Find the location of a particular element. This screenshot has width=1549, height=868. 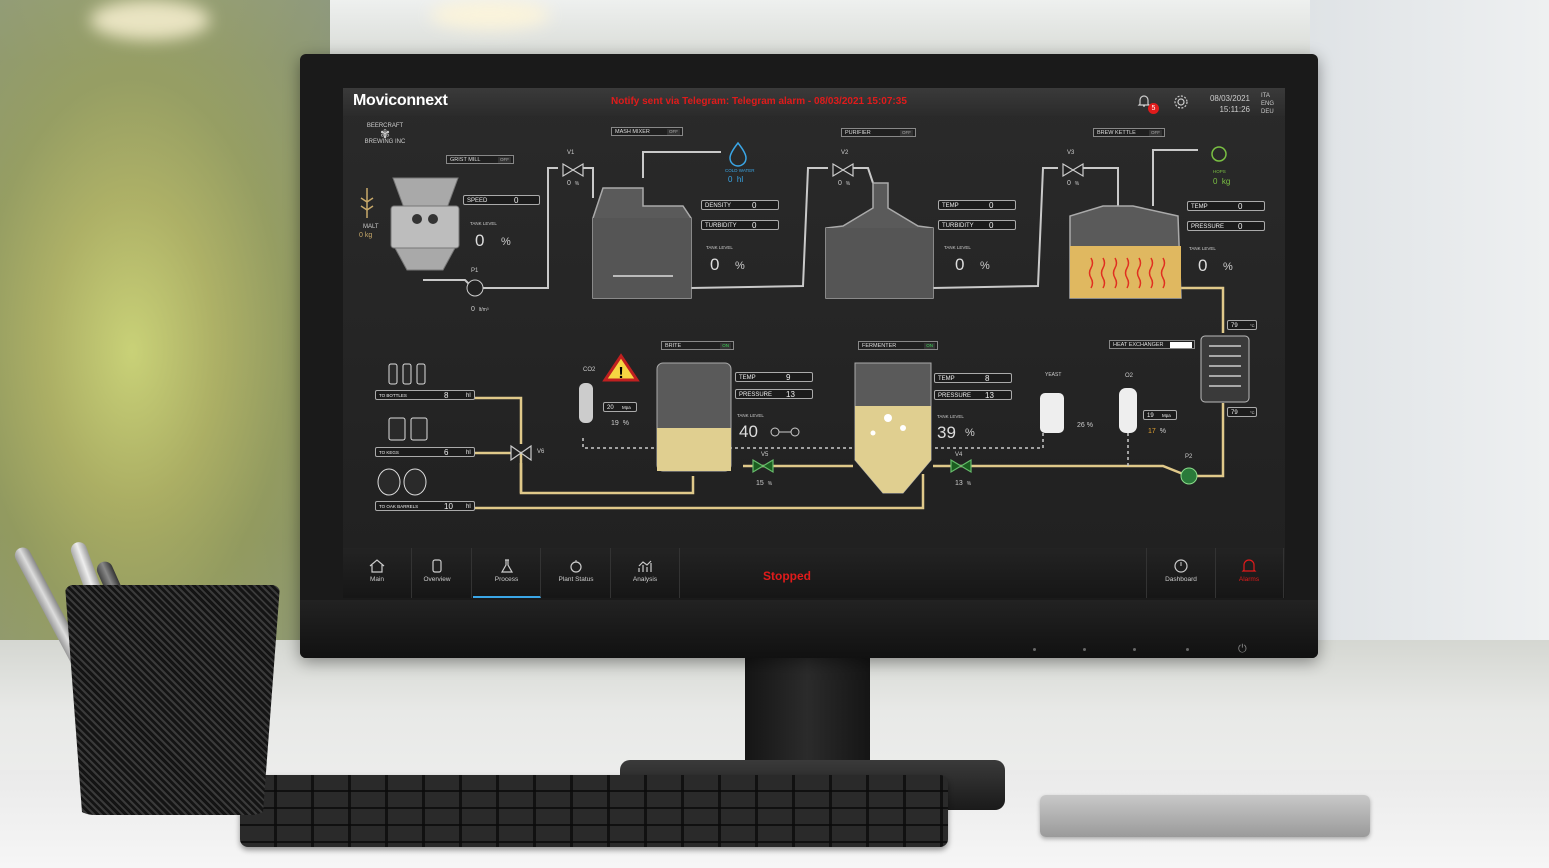

kettle-temp-label: TEMP is located at coordinates (1199, 207).